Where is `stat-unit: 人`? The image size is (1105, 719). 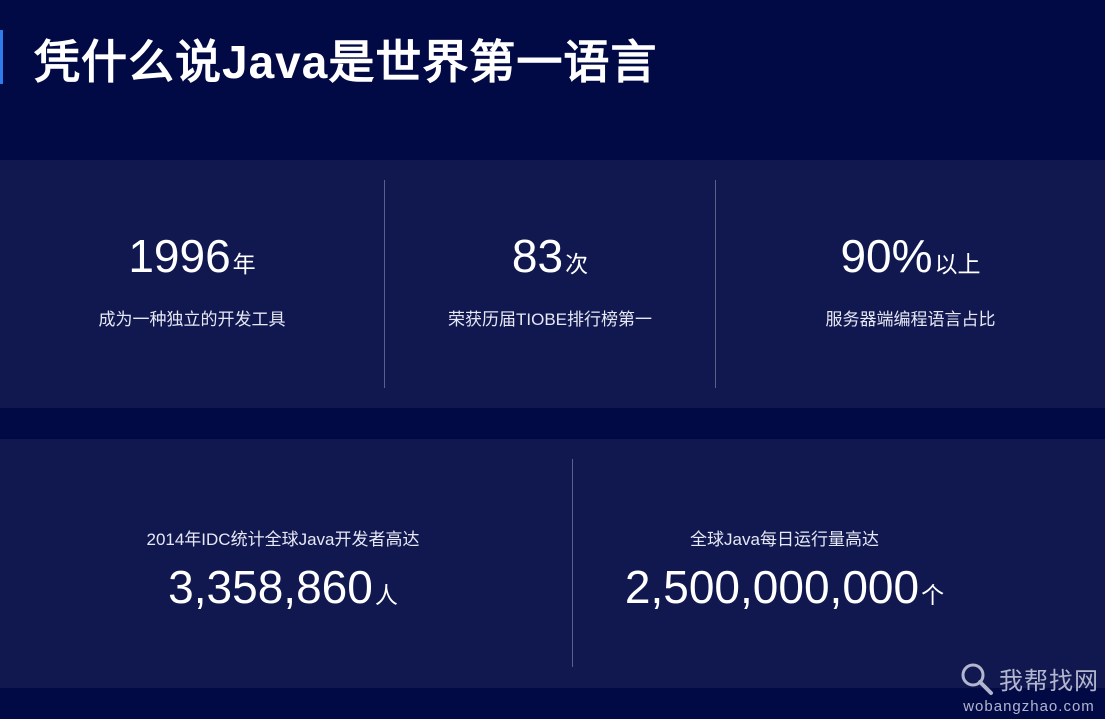 stat-unit: 人 is located at coordinates (386, 595).